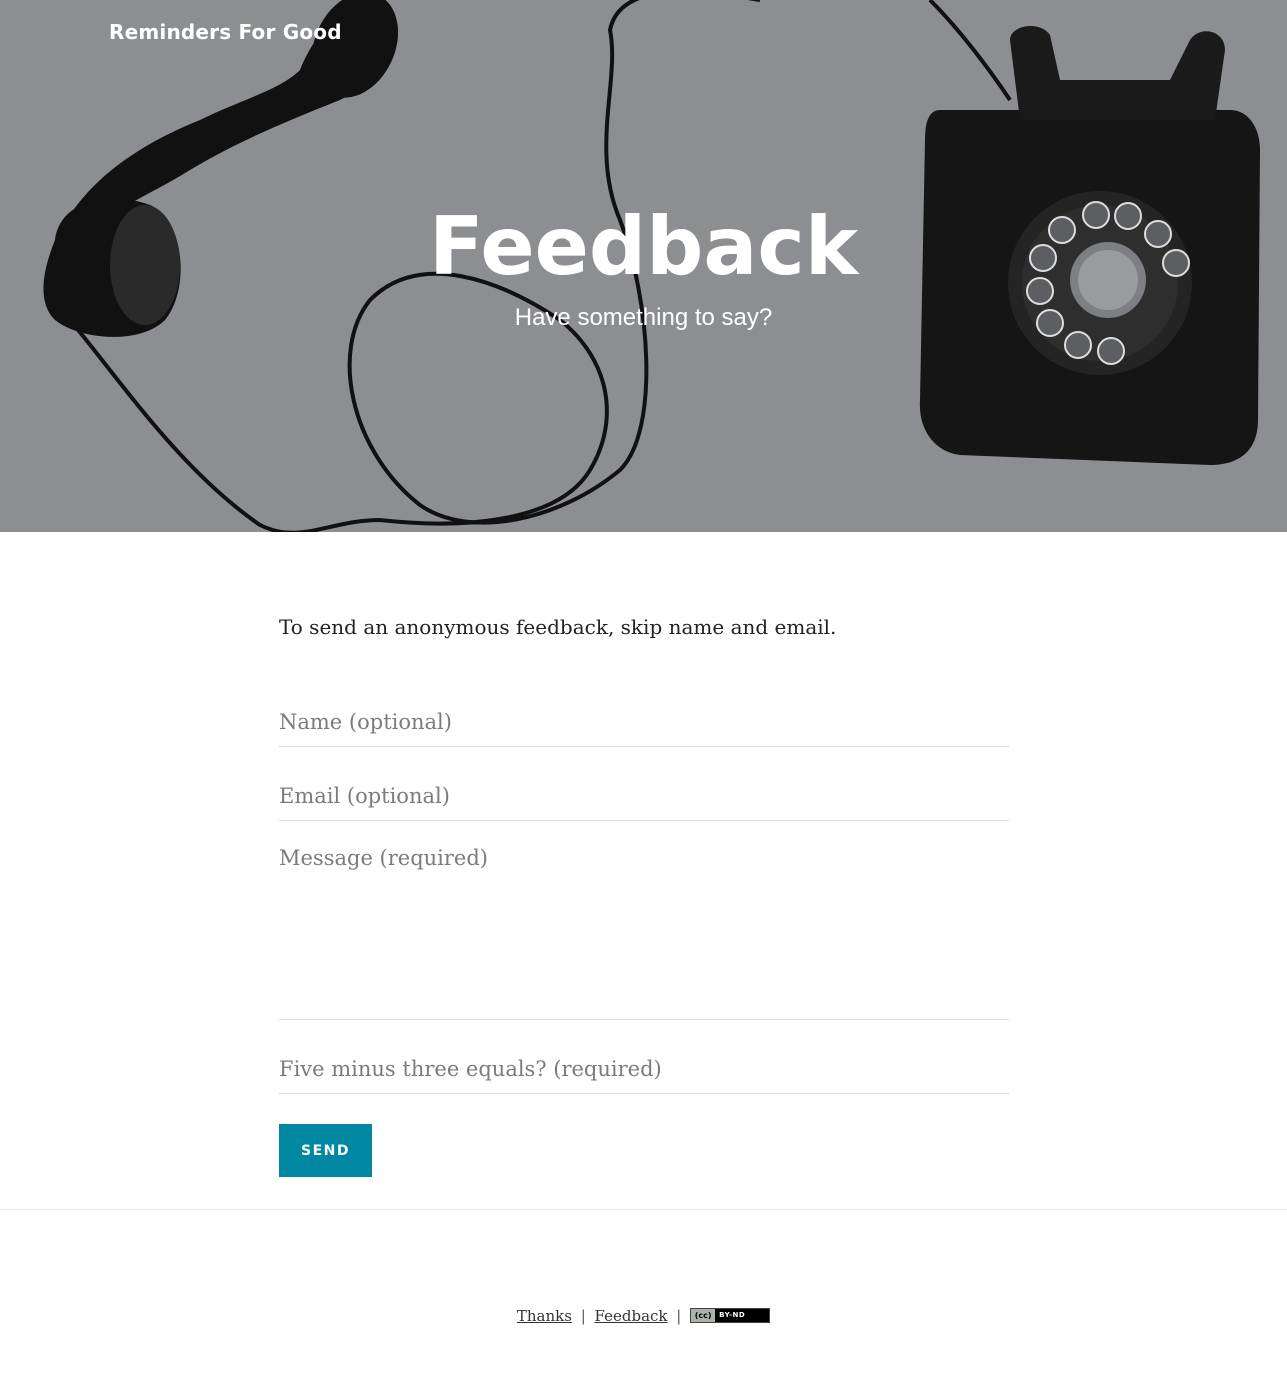  I want to click on page-footer: Thanks | Feedback | (cc) BY-ND, so click(643, 1316).